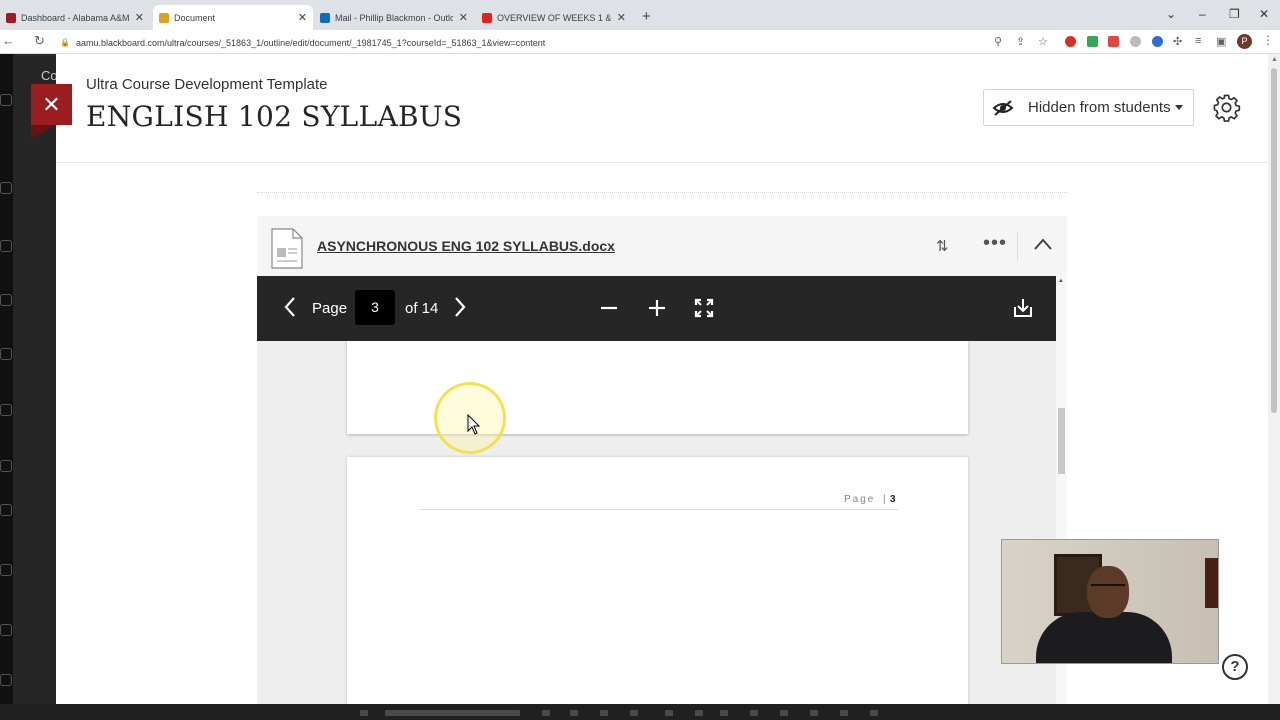 The width and height of the screenshot is (1280, 720). What do you see at coordinates (1171, 14) in the screenshot?
I see `tab-search-icon: ⌄` at bounding box center [1171, 14].